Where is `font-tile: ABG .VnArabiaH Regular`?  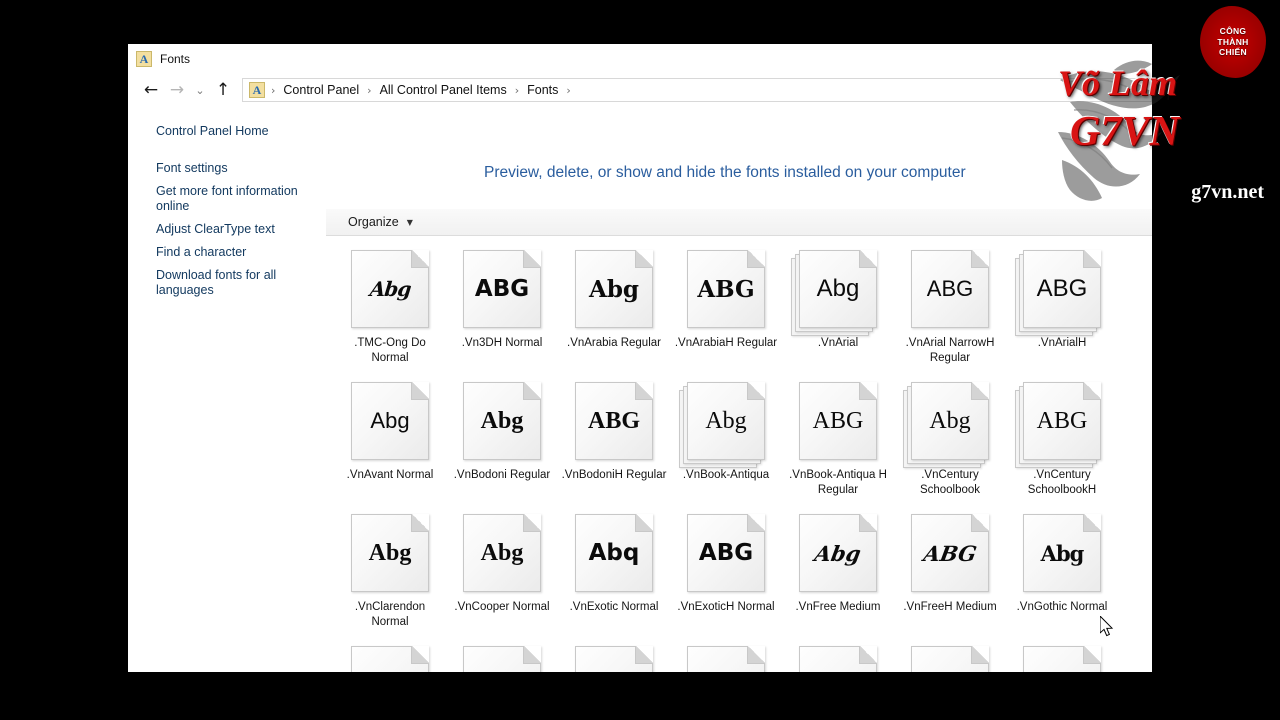 font-tile: ABG .VnArabiaH Regular is located at coordinates (726, 310).